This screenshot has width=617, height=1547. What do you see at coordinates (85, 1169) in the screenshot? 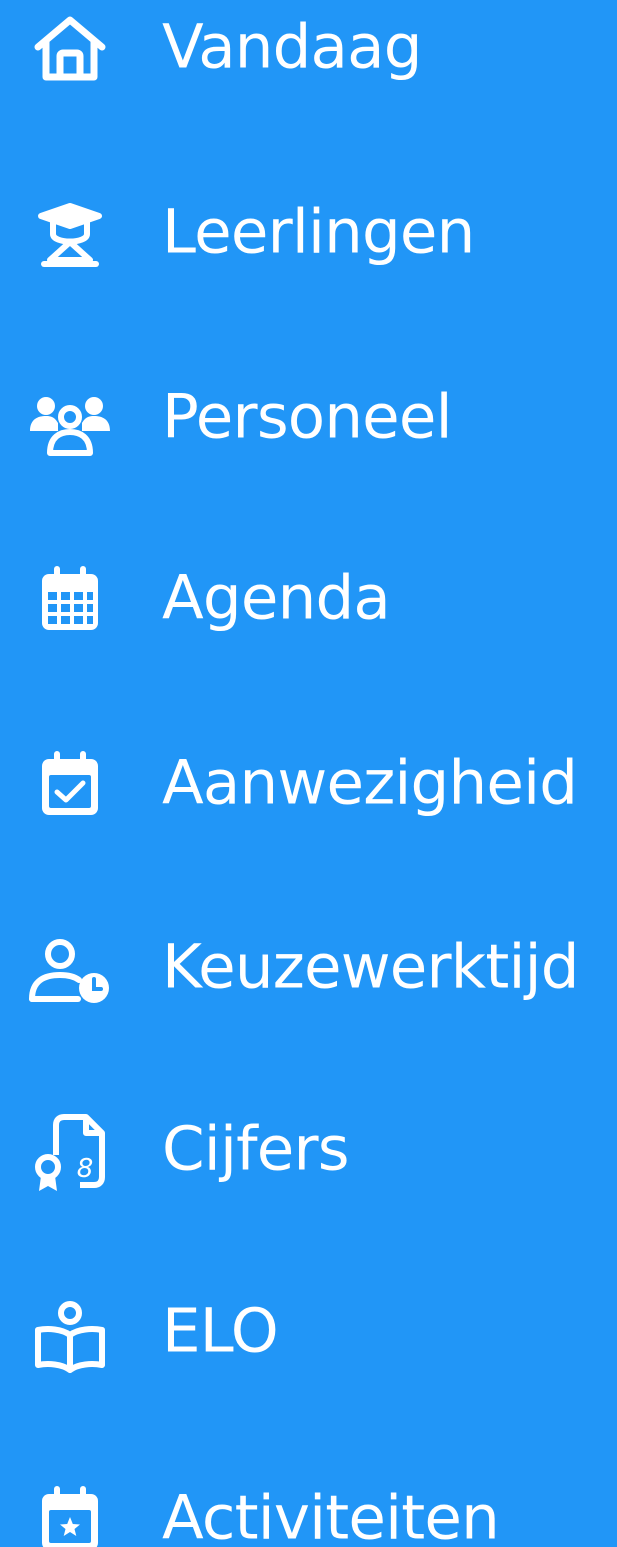
I see `svg-text: 8` at bounding box center [85, 1169].